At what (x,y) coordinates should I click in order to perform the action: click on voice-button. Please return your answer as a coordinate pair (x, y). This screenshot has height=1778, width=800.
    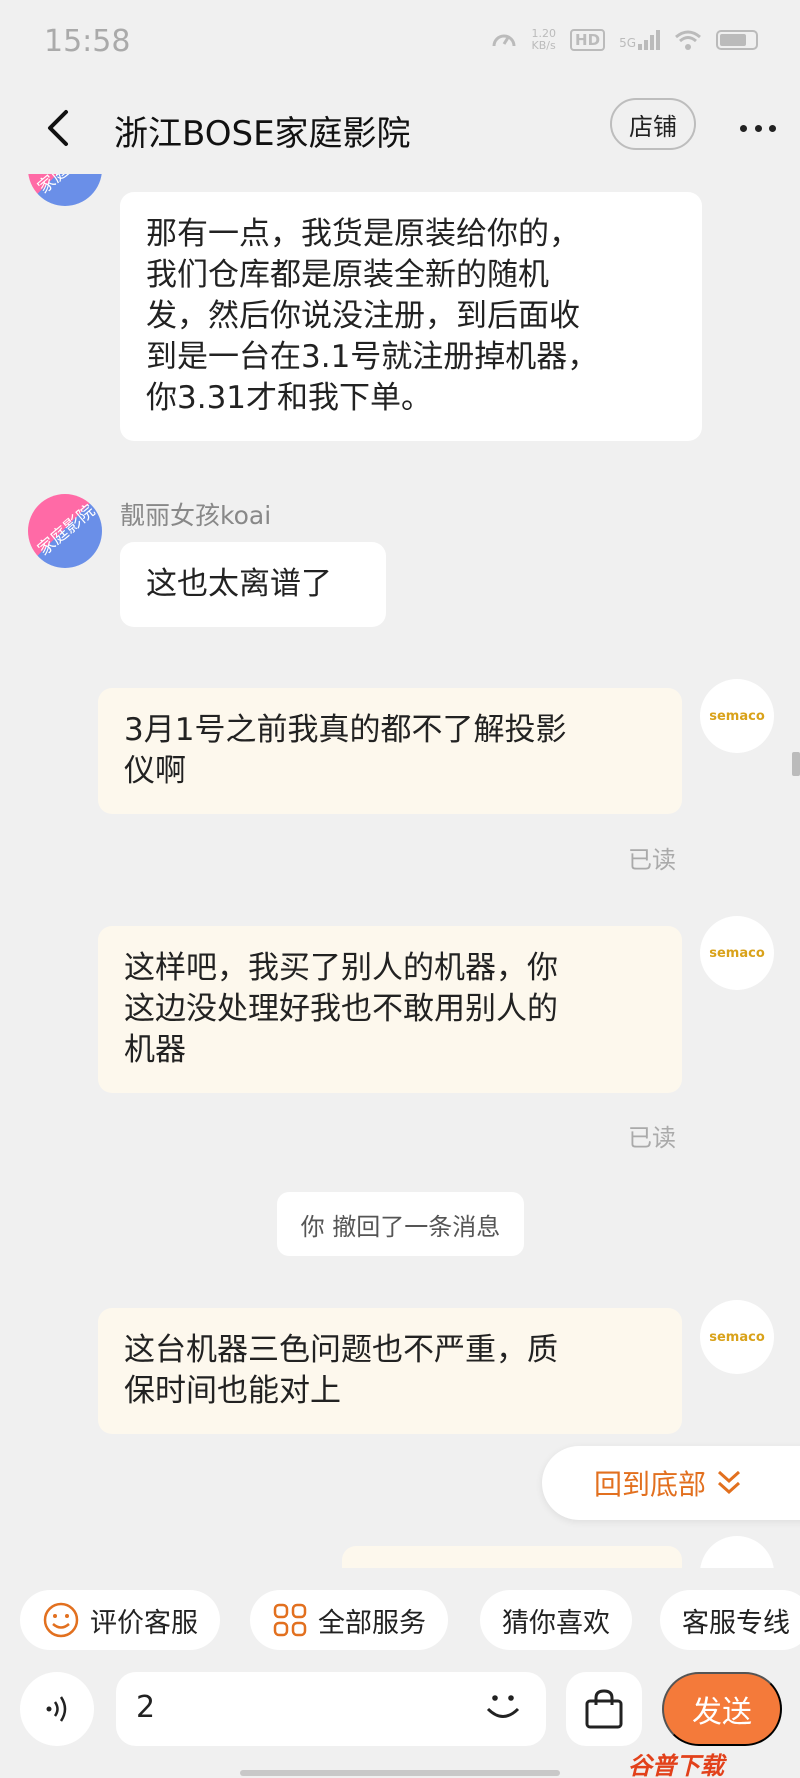
    Looking at the image, I should click on (57, 1709).